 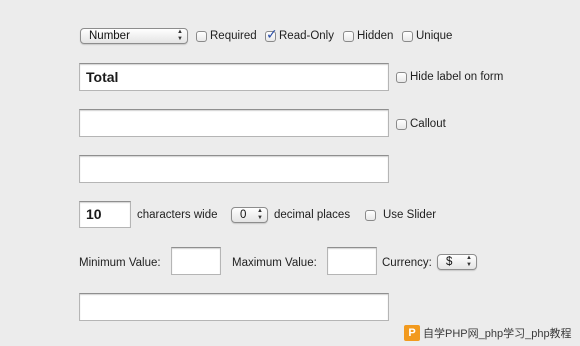 I want to click on maximum-input, so click(x=352, y=261).